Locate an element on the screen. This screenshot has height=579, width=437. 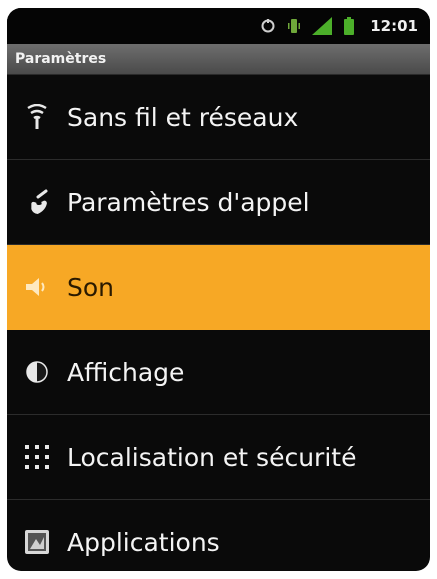
menu-item-sound: Son is located at coordinates (218, 287).